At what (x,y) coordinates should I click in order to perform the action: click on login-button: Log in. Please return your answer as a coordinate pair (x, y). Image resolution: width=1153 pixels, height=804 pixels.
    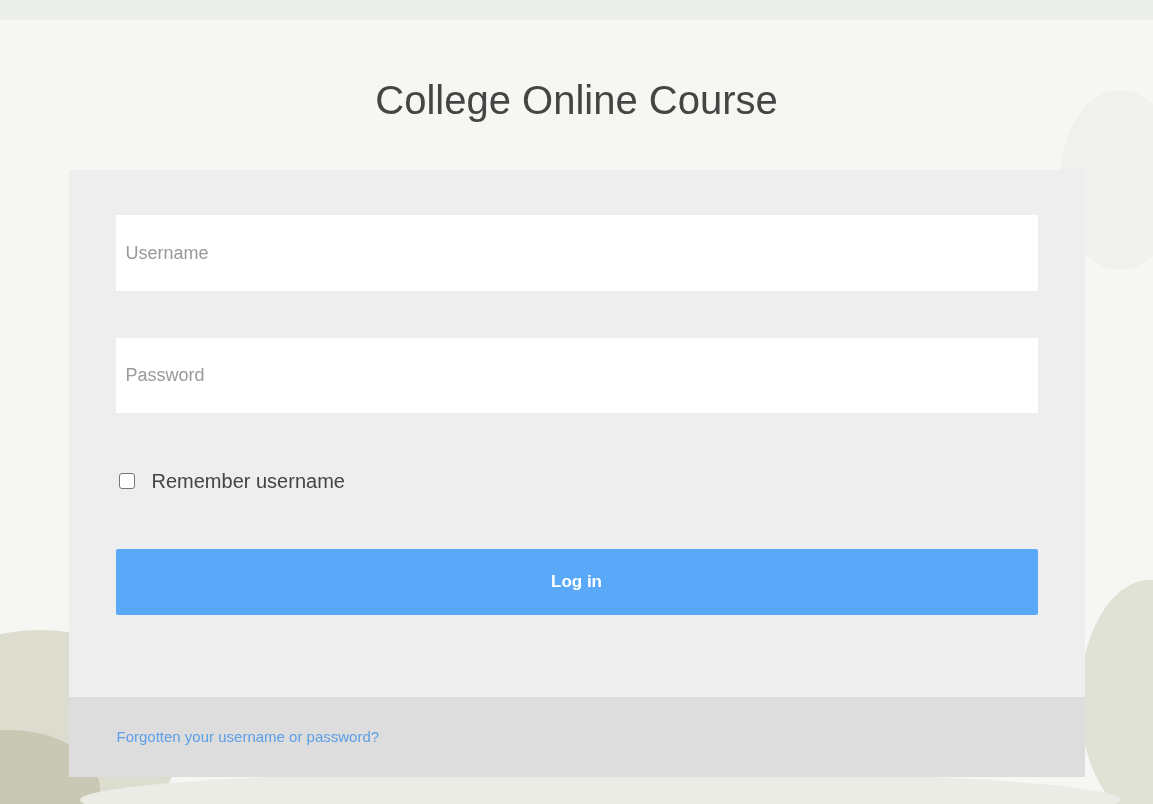
    Looking at the image, I should click on (576, 582).